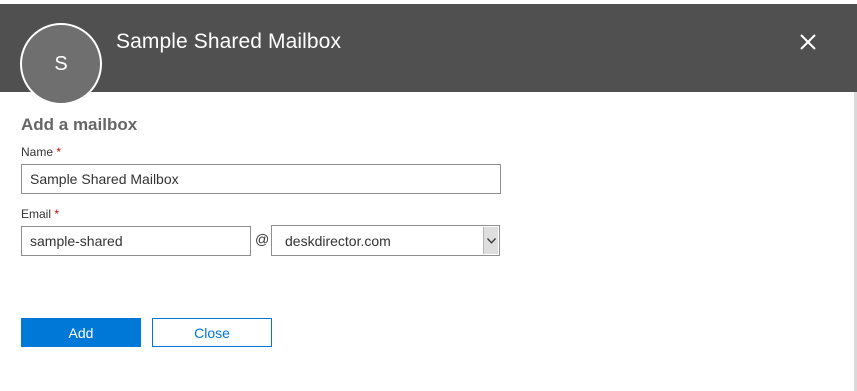 The height and width of the screenshot is (391, 857). I want to click on panel-title: Sample Shared Mailbox, so click(229, 41).